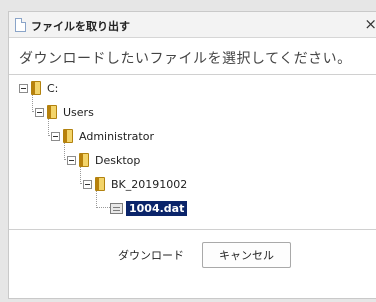 The width and height of the screenshot is (376, 302). Describe the element at coordinates (246, 255) in the screenshot. I see `cancel-button: キャンセル` at that location.